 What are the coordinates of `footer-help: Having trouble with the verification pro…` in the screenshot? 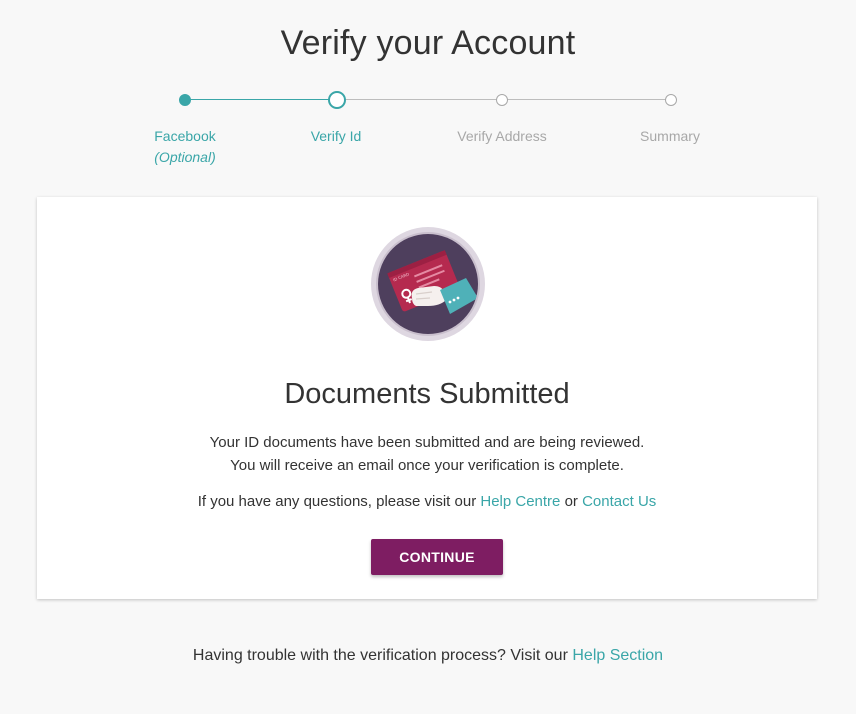 It's located at (428, 656).